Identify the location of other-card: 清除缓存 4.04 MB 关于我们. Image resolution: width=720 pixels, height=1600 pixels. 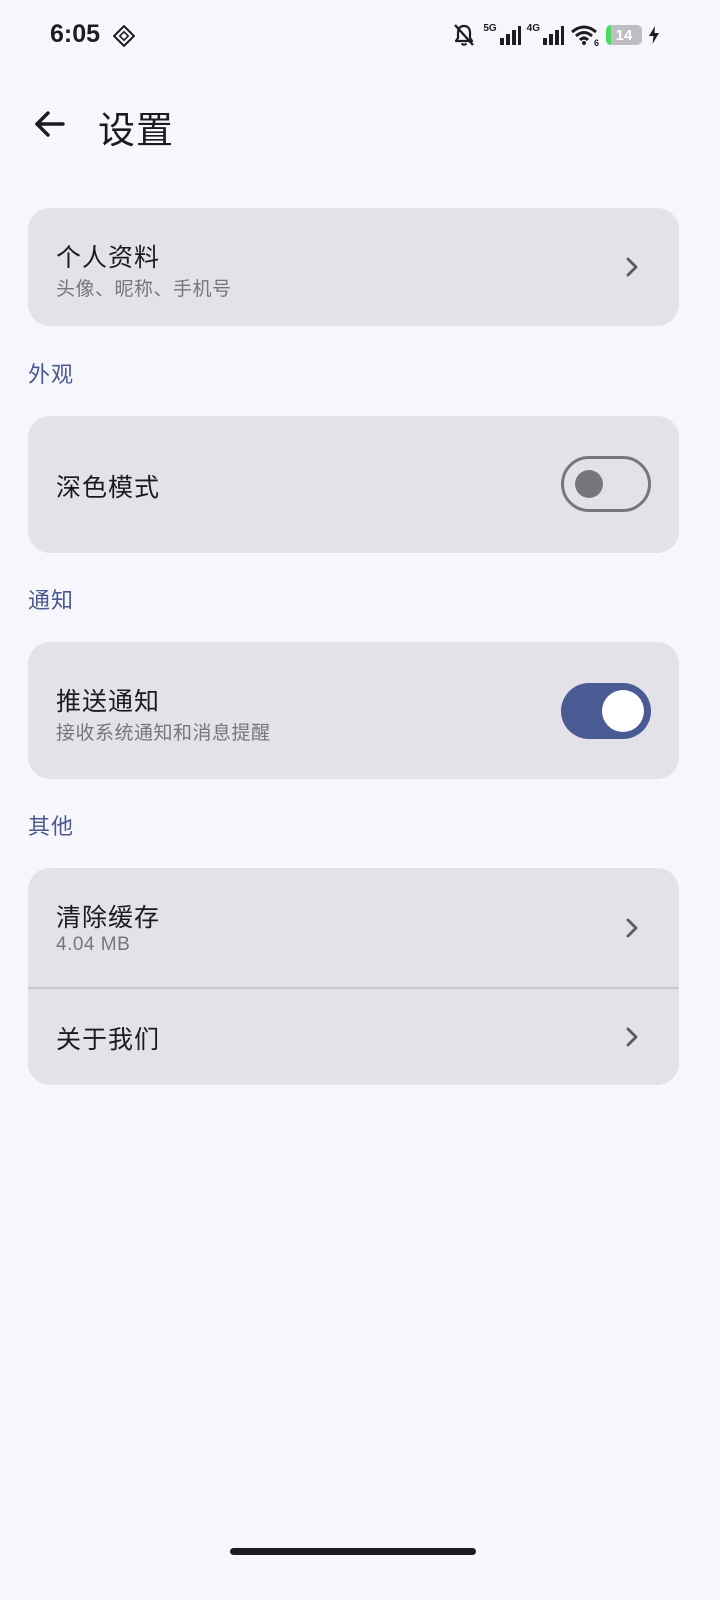
(353, 976).